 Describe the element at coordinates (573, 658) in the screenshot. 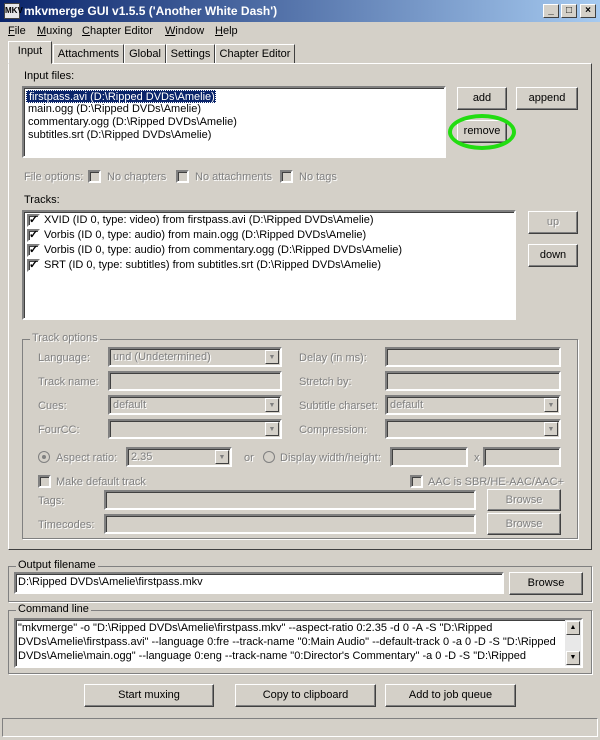

I see `scroll-down-icon: ▼` at that location.